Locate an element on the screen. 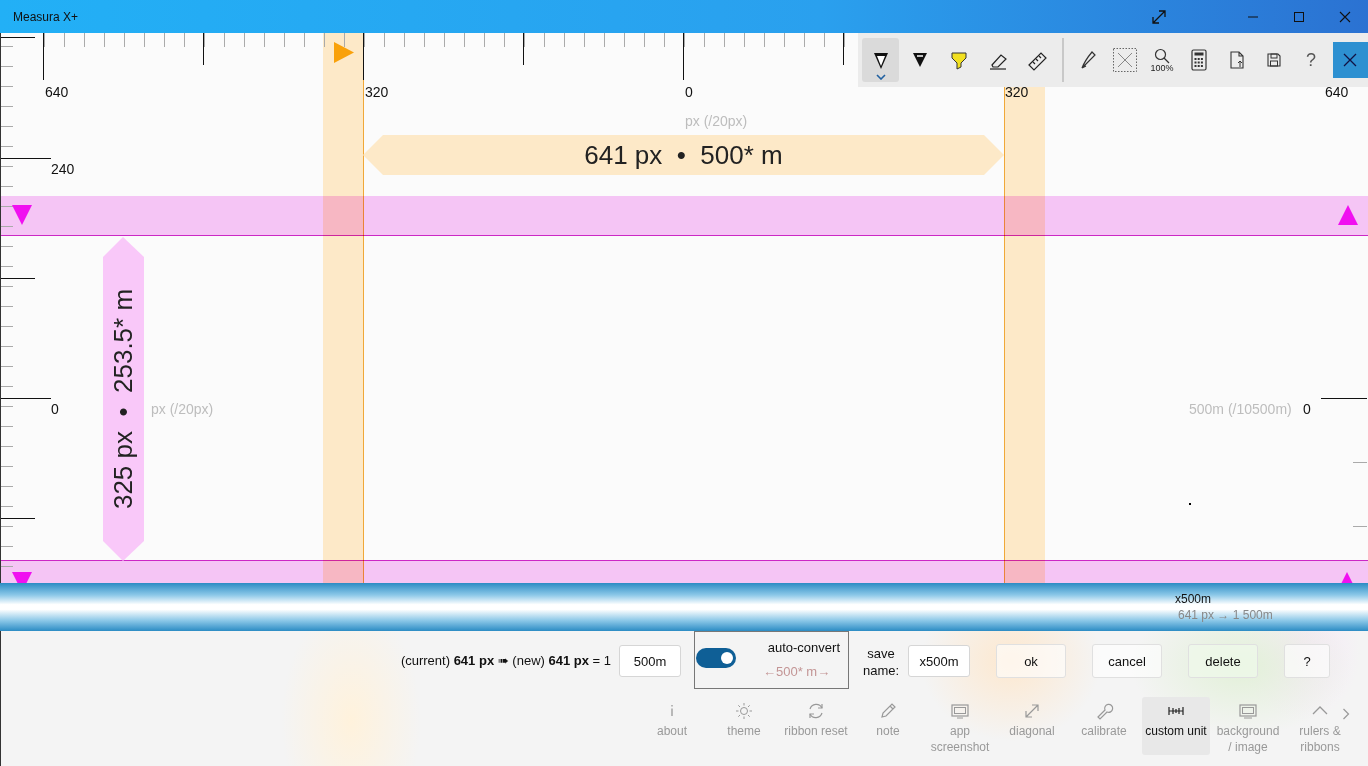 This screenshot has width=1368, height=766. measurement-label: 325 px • 253.5* m is located at coordinates (123, 399).